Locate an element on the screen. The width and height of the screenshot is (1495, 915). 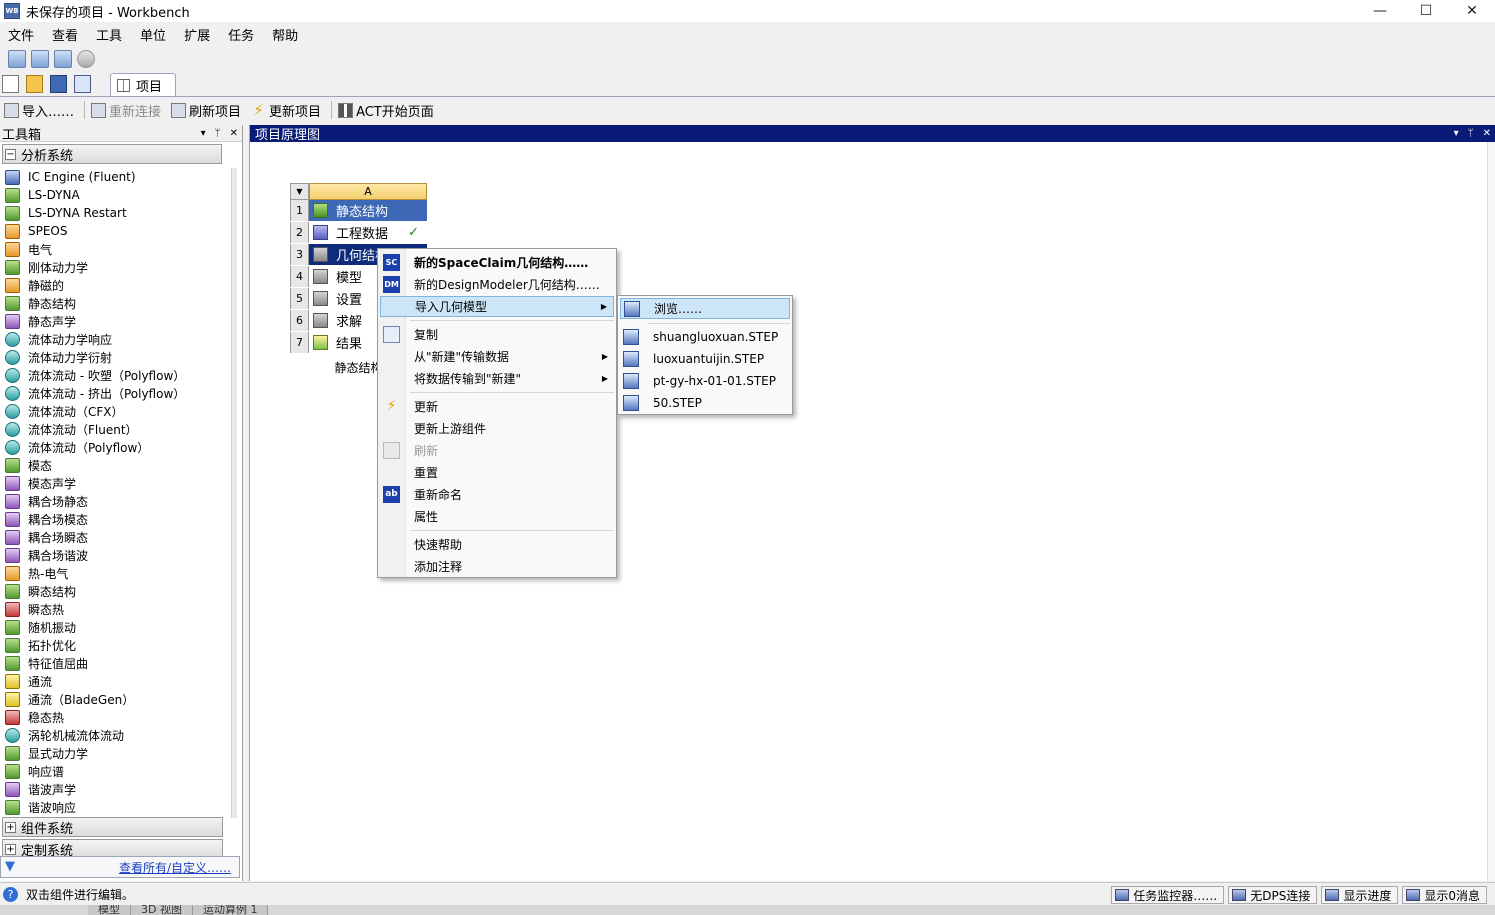
toolbox-item: 通流（BladeGen） is located at coordinates (116, 699).